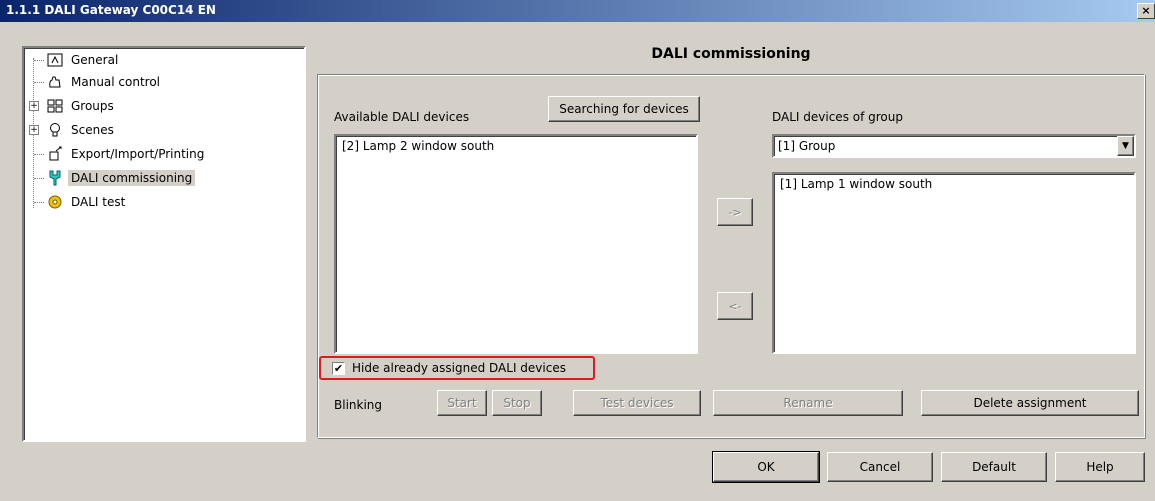 This screenshot has height=501, width=1155. I want to click on tree-item-manual-control: Manual control, so click(95, 82).